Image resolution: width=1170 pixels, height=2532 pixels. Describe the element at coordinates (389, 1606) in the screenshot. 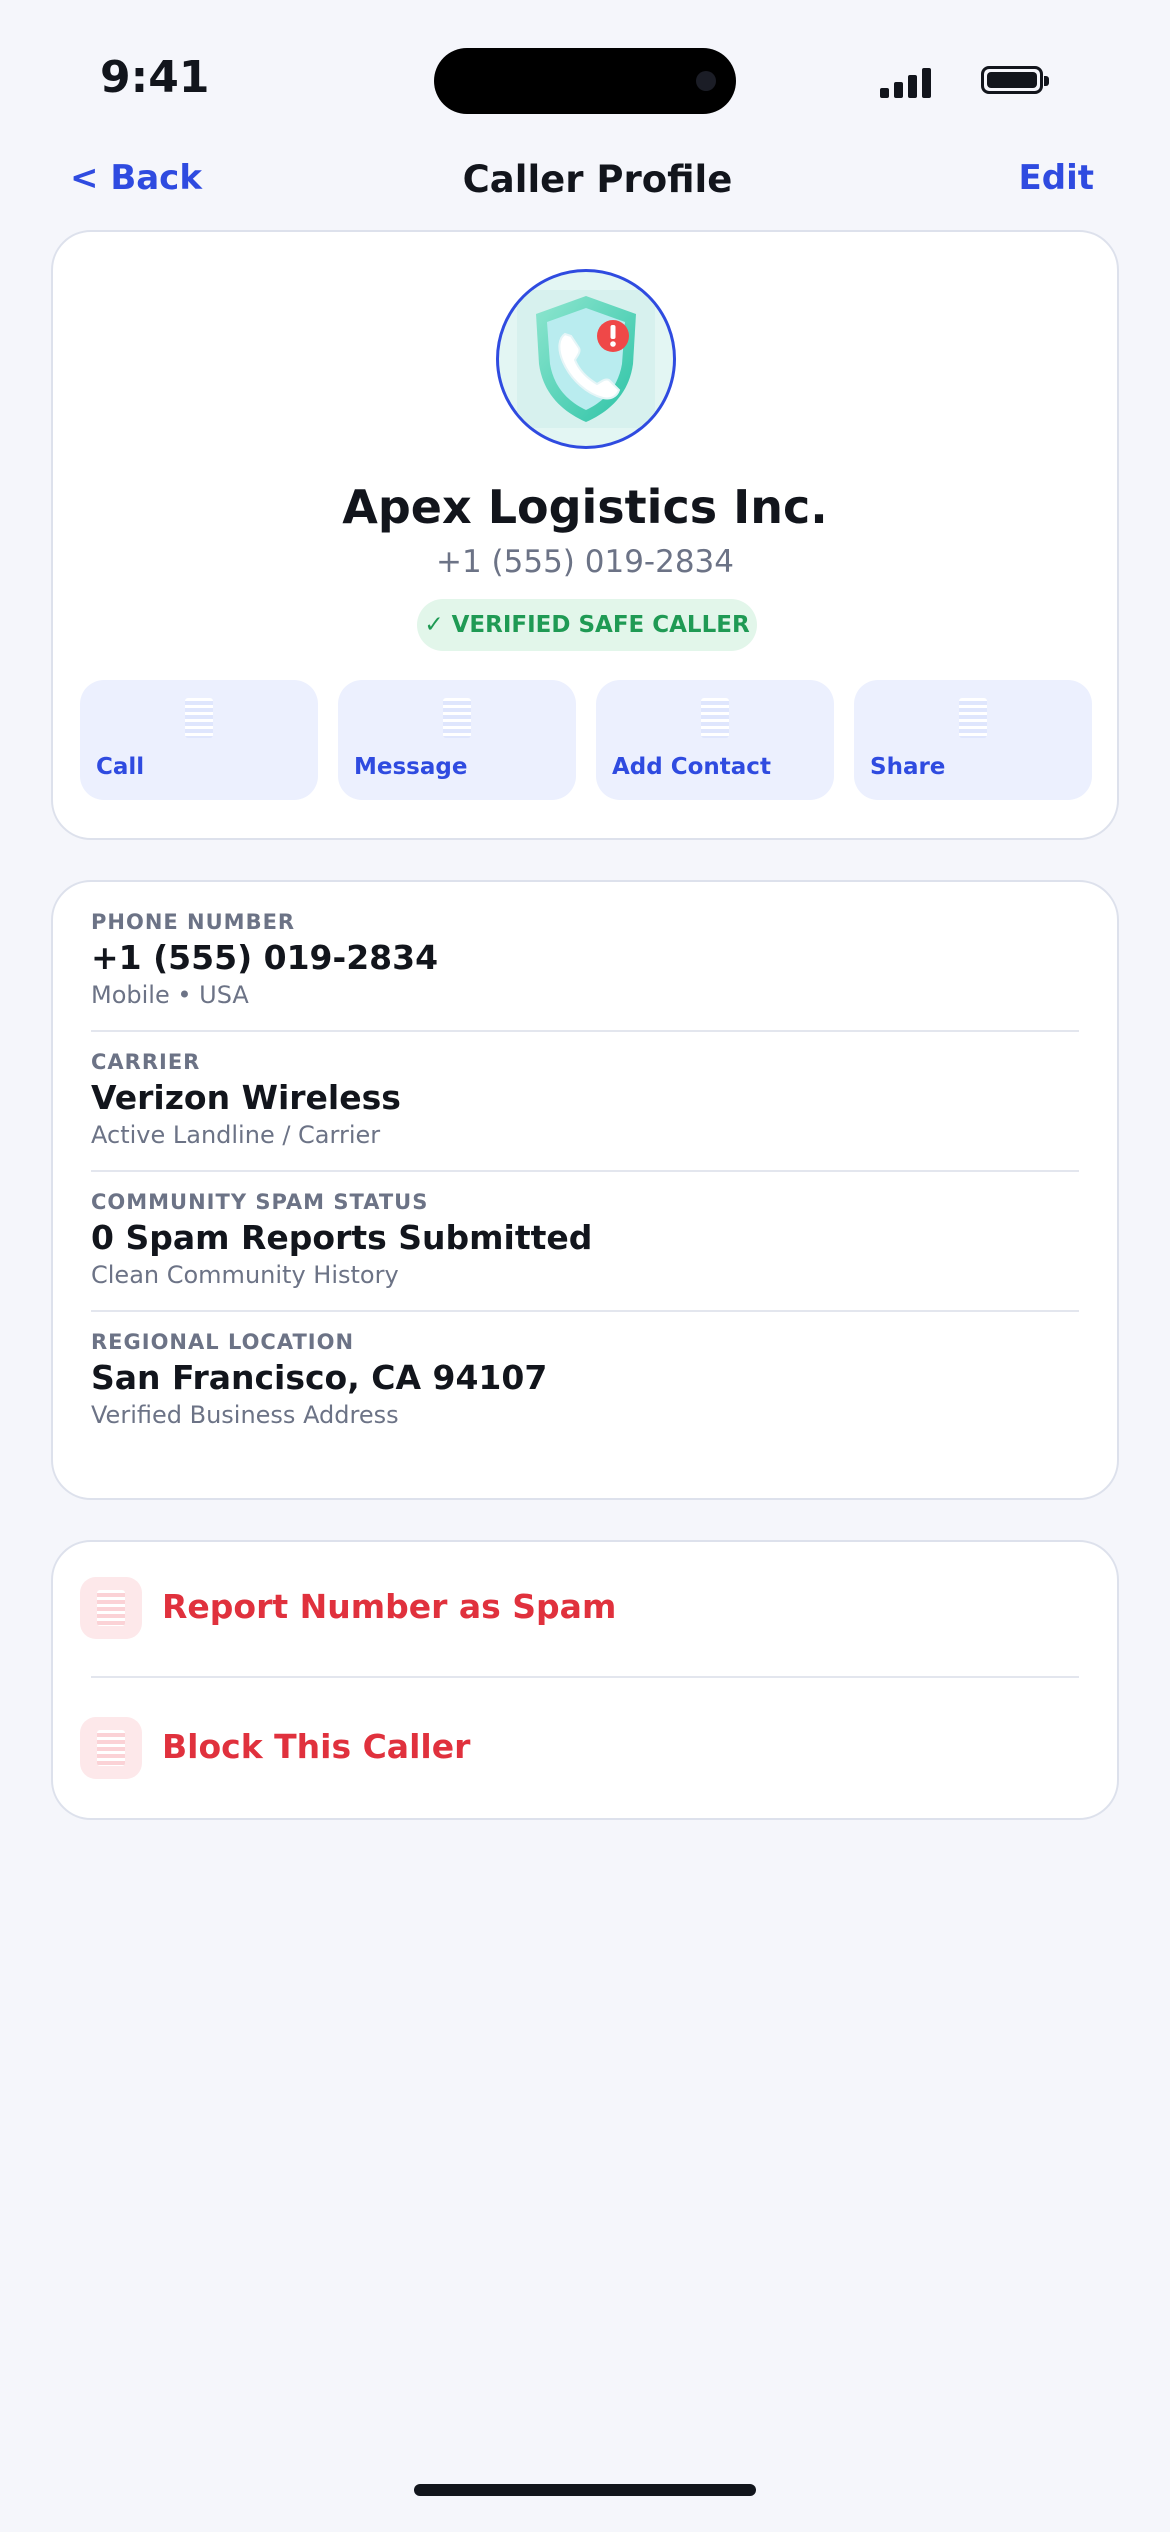

I see `report-spam-label: Report Number as Spam` at that location.